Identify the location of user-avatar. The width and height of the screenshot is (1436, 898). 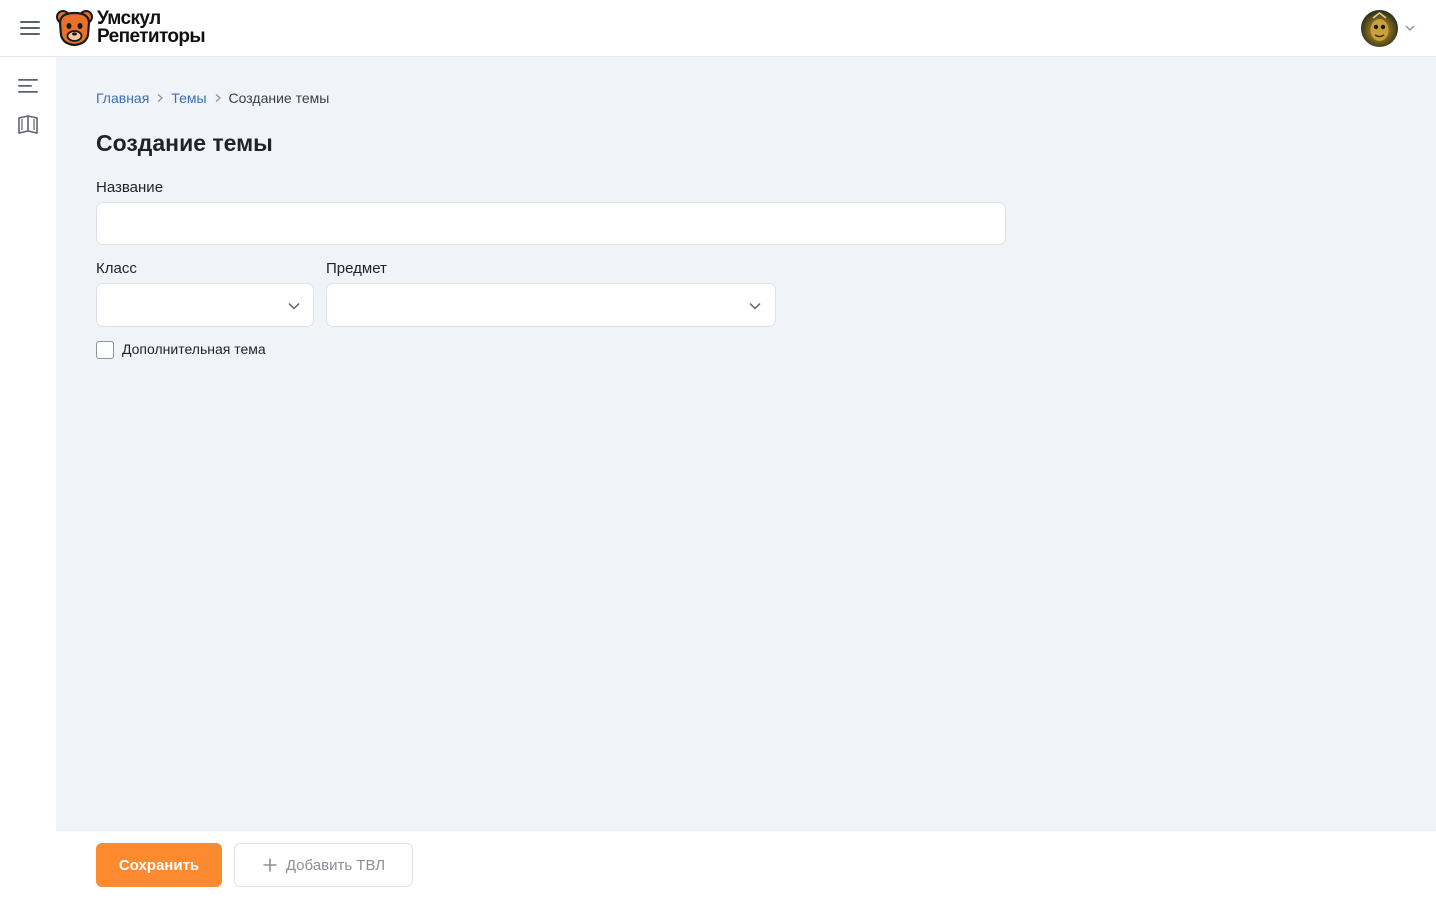
(1379, 28).